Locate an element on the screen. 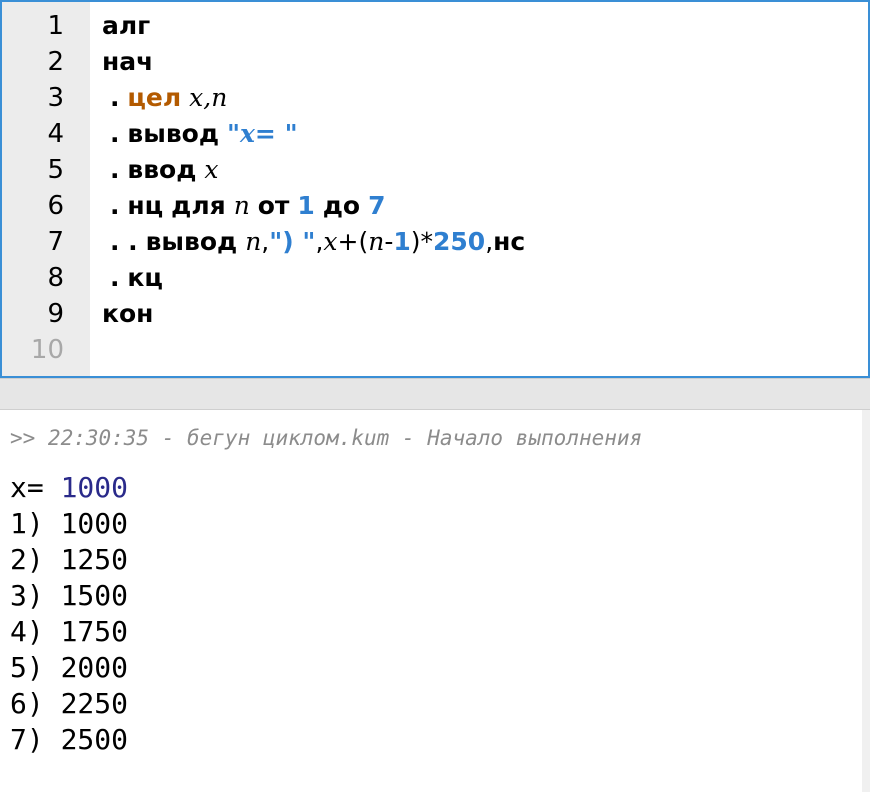 The image size is (870, 792). console-output-line: 1) 1000 is located at coordinates (69, 523).